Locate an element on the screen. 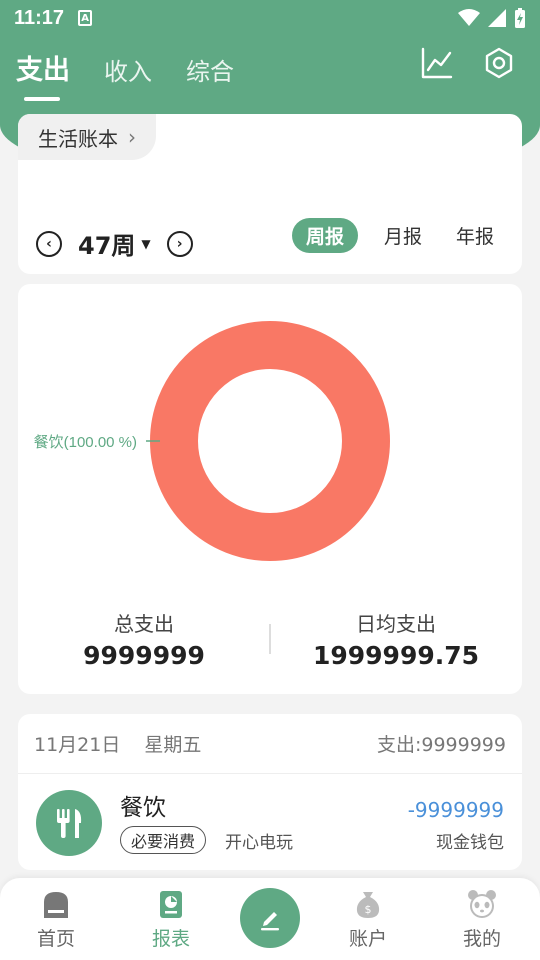 This screenshot has width=540, height=960. period-tabs: 周报 月报 年报 is located at coordinates (396, 235).